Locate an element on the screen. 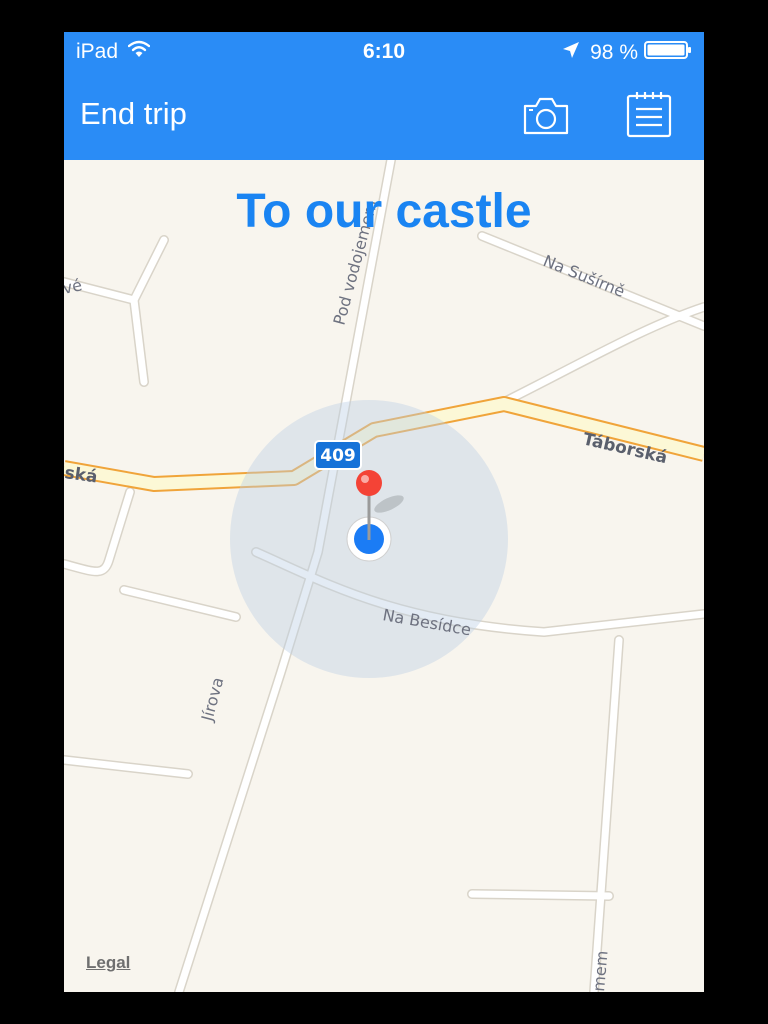 Image resolution: width=768 pixels, height=1024 pixels. end-trip-button: End trip is located at coordinates (133, 114).